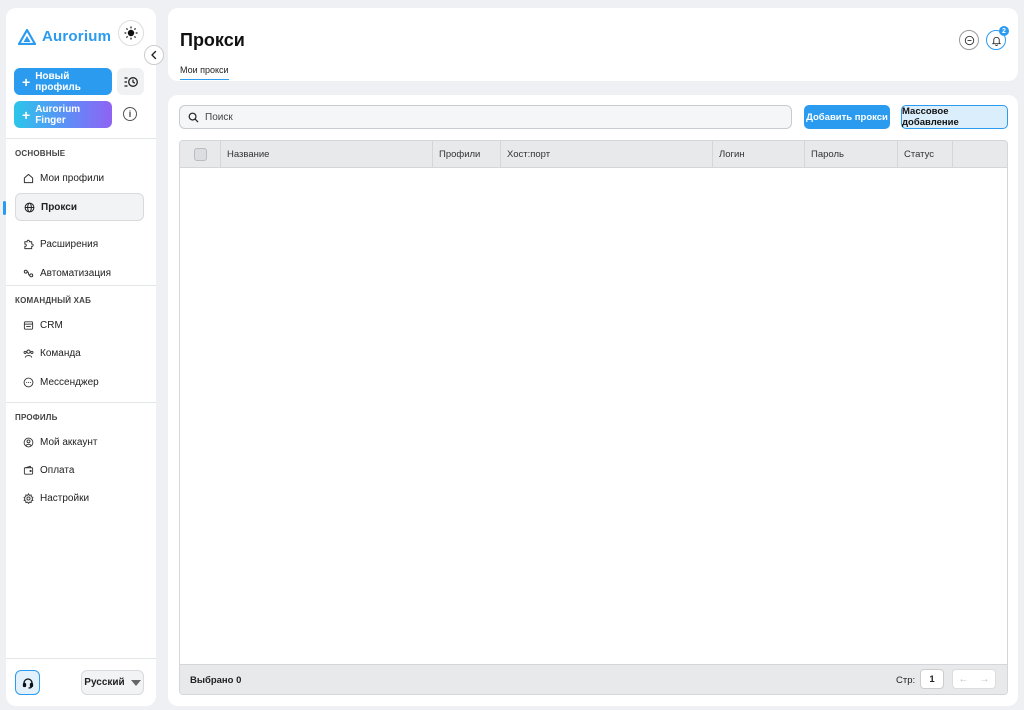  What do you see at coordinates (193, 117) in the screenshot?
I see `search-icon` at bounding box center [193, 117].